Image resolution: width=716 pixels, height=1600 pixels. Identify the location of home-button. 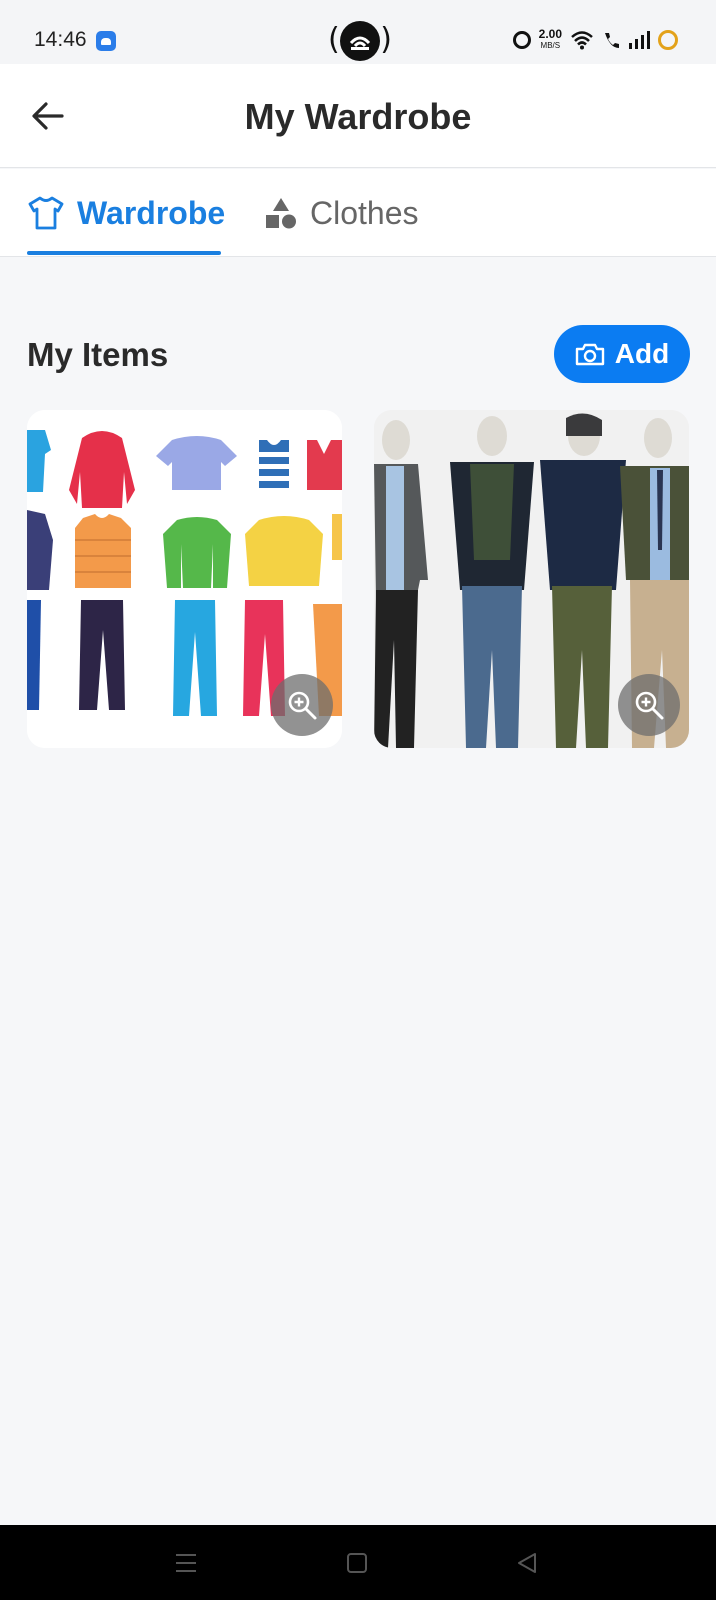
(357, 1563).